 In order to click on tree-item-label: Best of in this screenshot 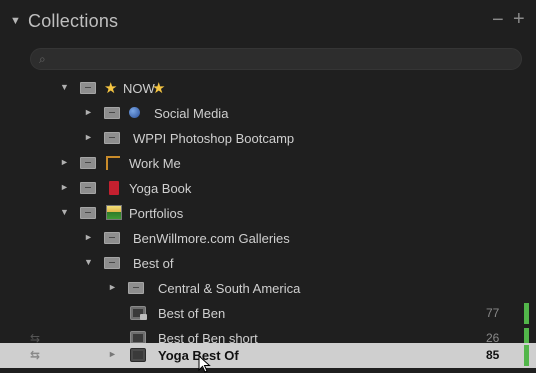, I will do `click(153, 263)`.